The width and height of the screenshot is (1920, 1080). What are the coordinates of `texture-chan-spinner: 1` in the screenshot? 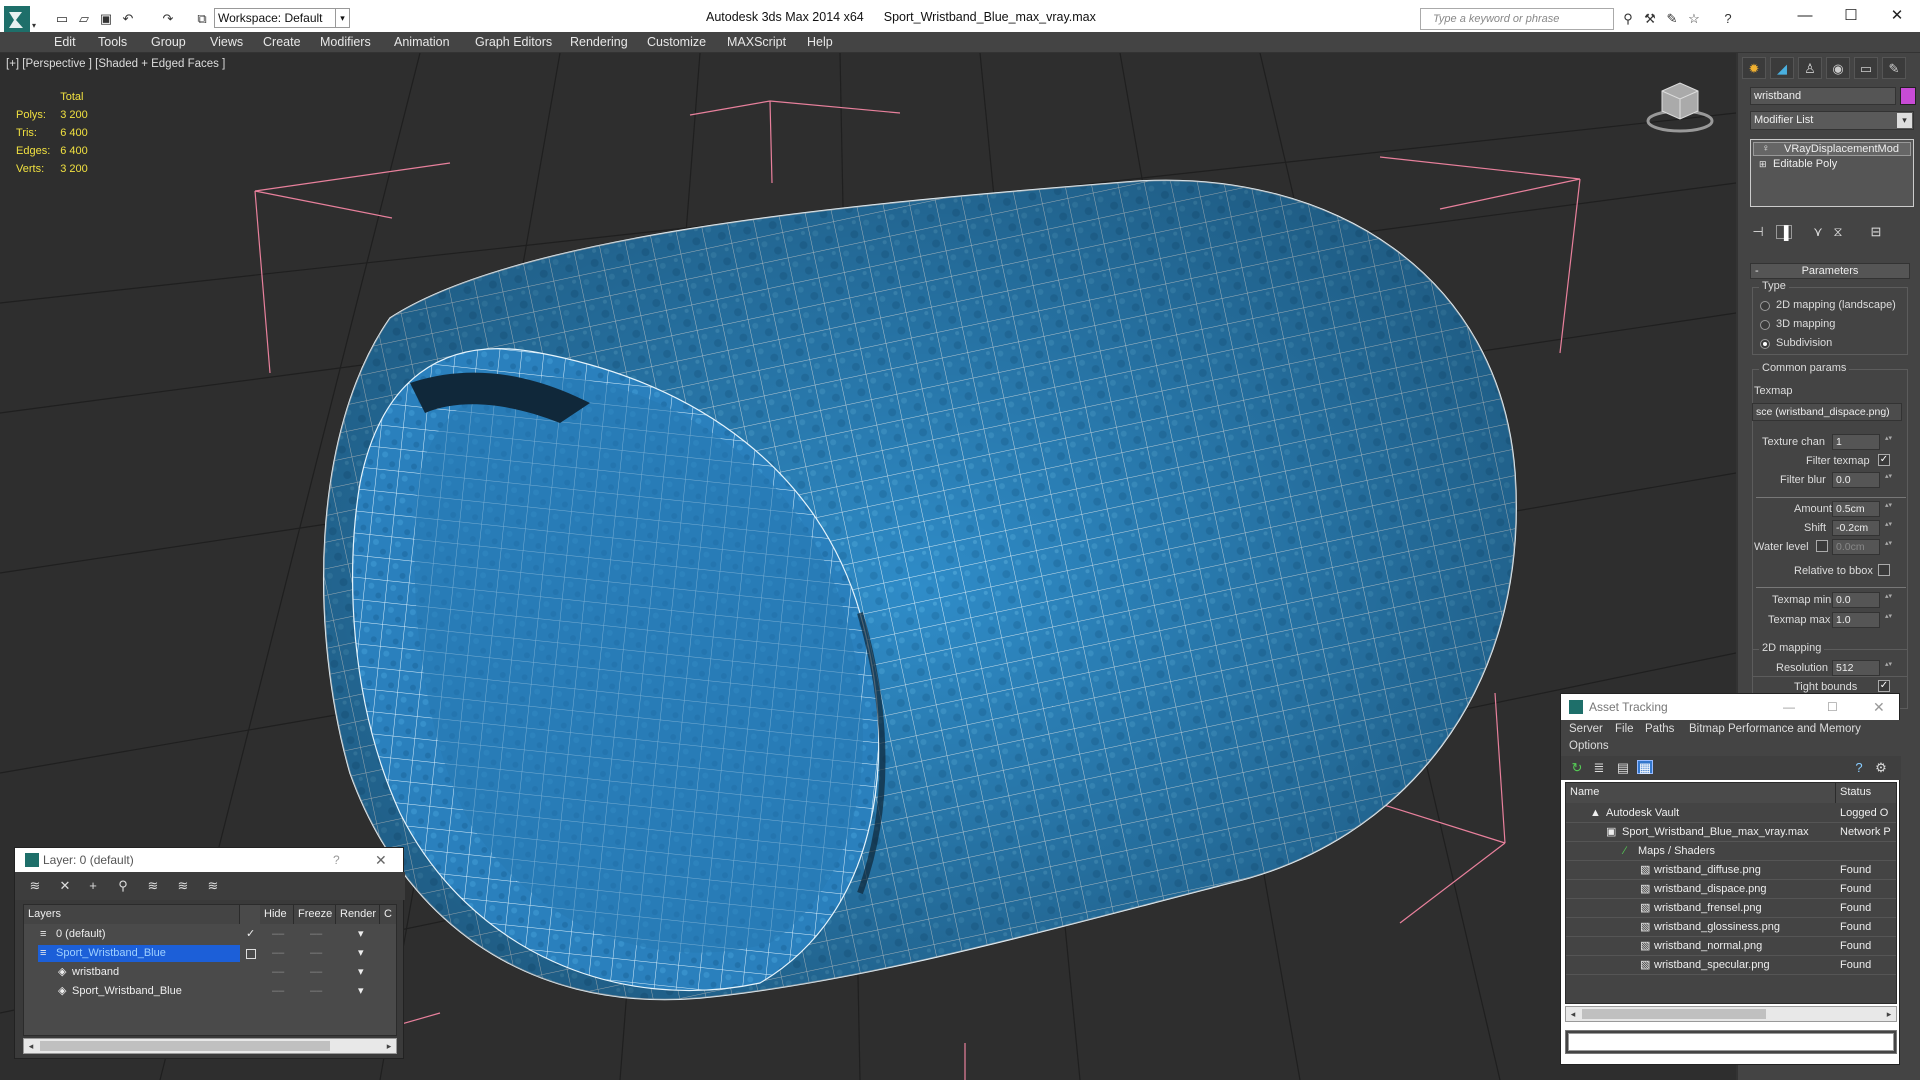 It's located at (1862, 442).